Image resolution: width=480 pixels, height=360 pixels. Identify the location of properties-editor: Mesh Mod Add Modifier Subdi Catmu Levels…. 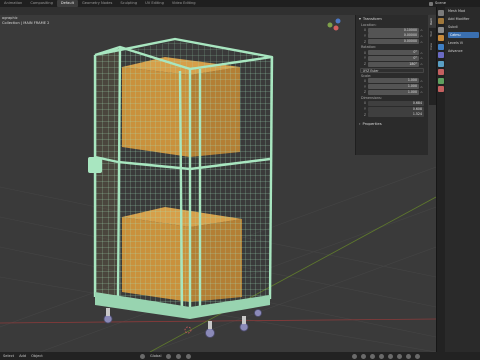
(458, 179).